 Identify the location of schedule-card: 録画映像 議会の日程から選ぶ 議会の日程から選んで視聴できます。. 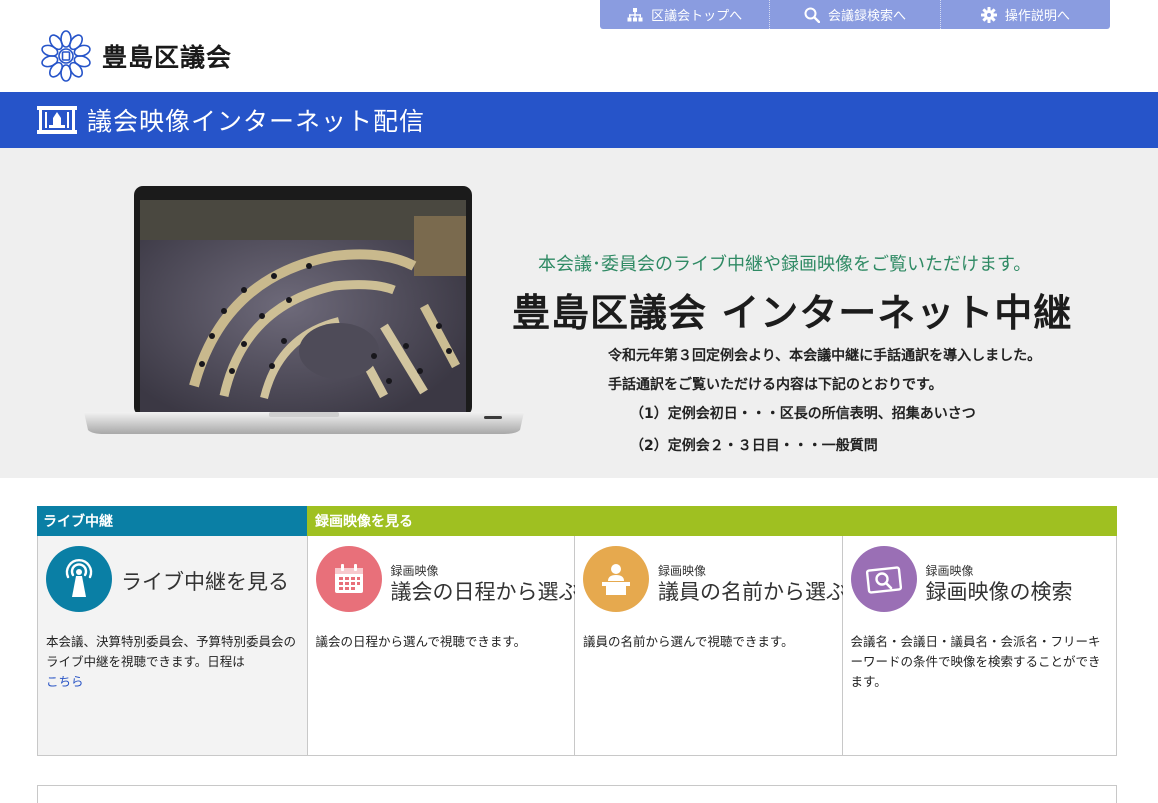
(443, 645).